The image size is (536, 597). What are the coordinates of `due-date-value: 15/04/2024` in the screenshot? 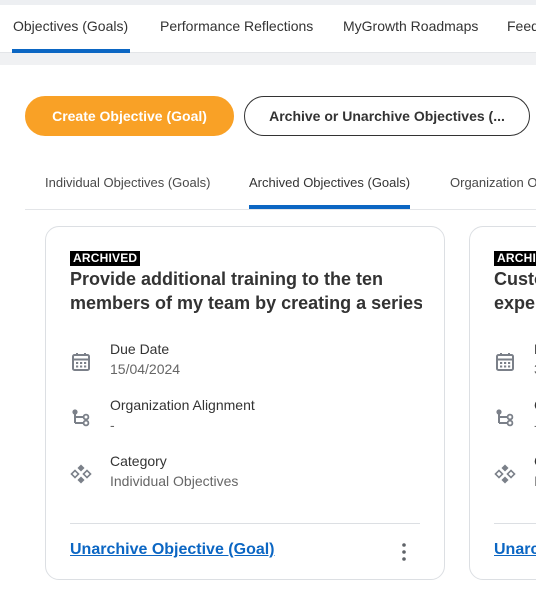 It's located at (145, 369).